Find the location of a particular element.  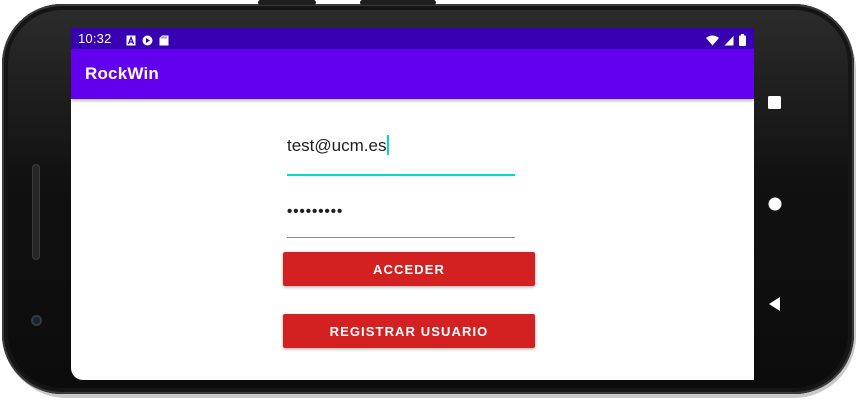

power-button is located at coordinates (398, 2).